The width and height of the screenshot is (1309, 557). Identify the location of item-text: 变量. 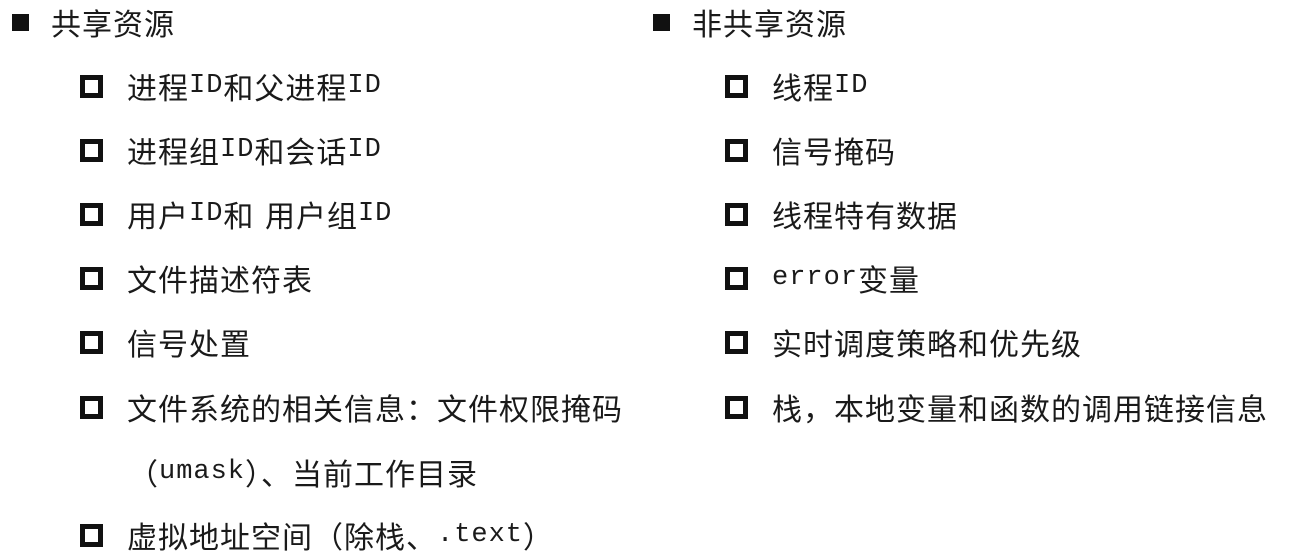
(889, 281).